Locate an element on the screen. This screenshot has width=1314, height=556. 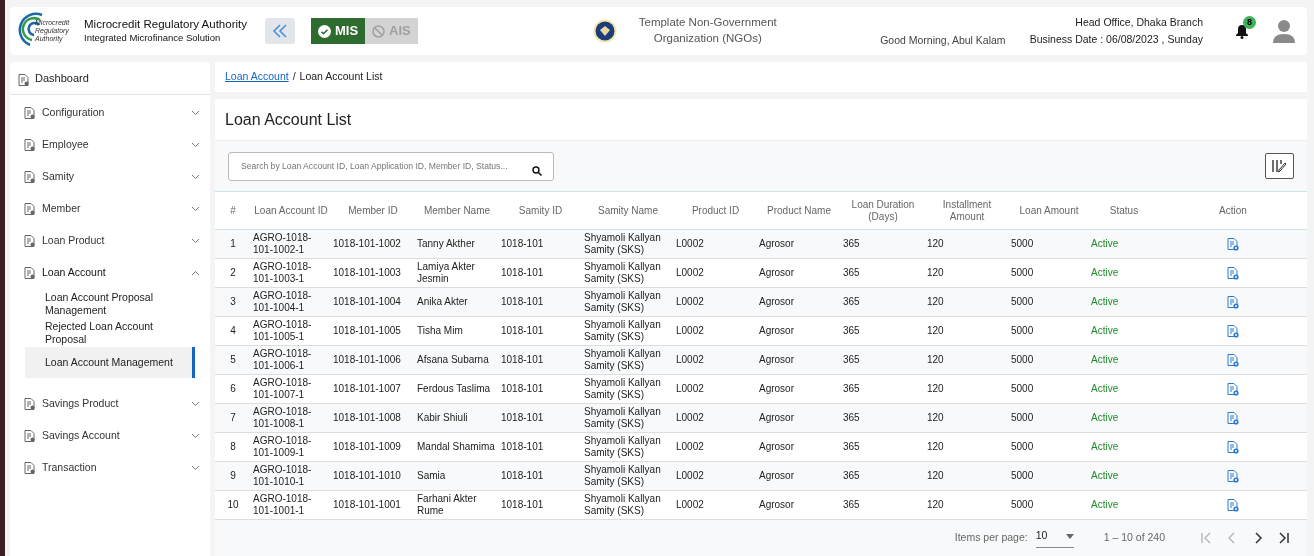
emblem-icon is located at coordinates (604, 31).